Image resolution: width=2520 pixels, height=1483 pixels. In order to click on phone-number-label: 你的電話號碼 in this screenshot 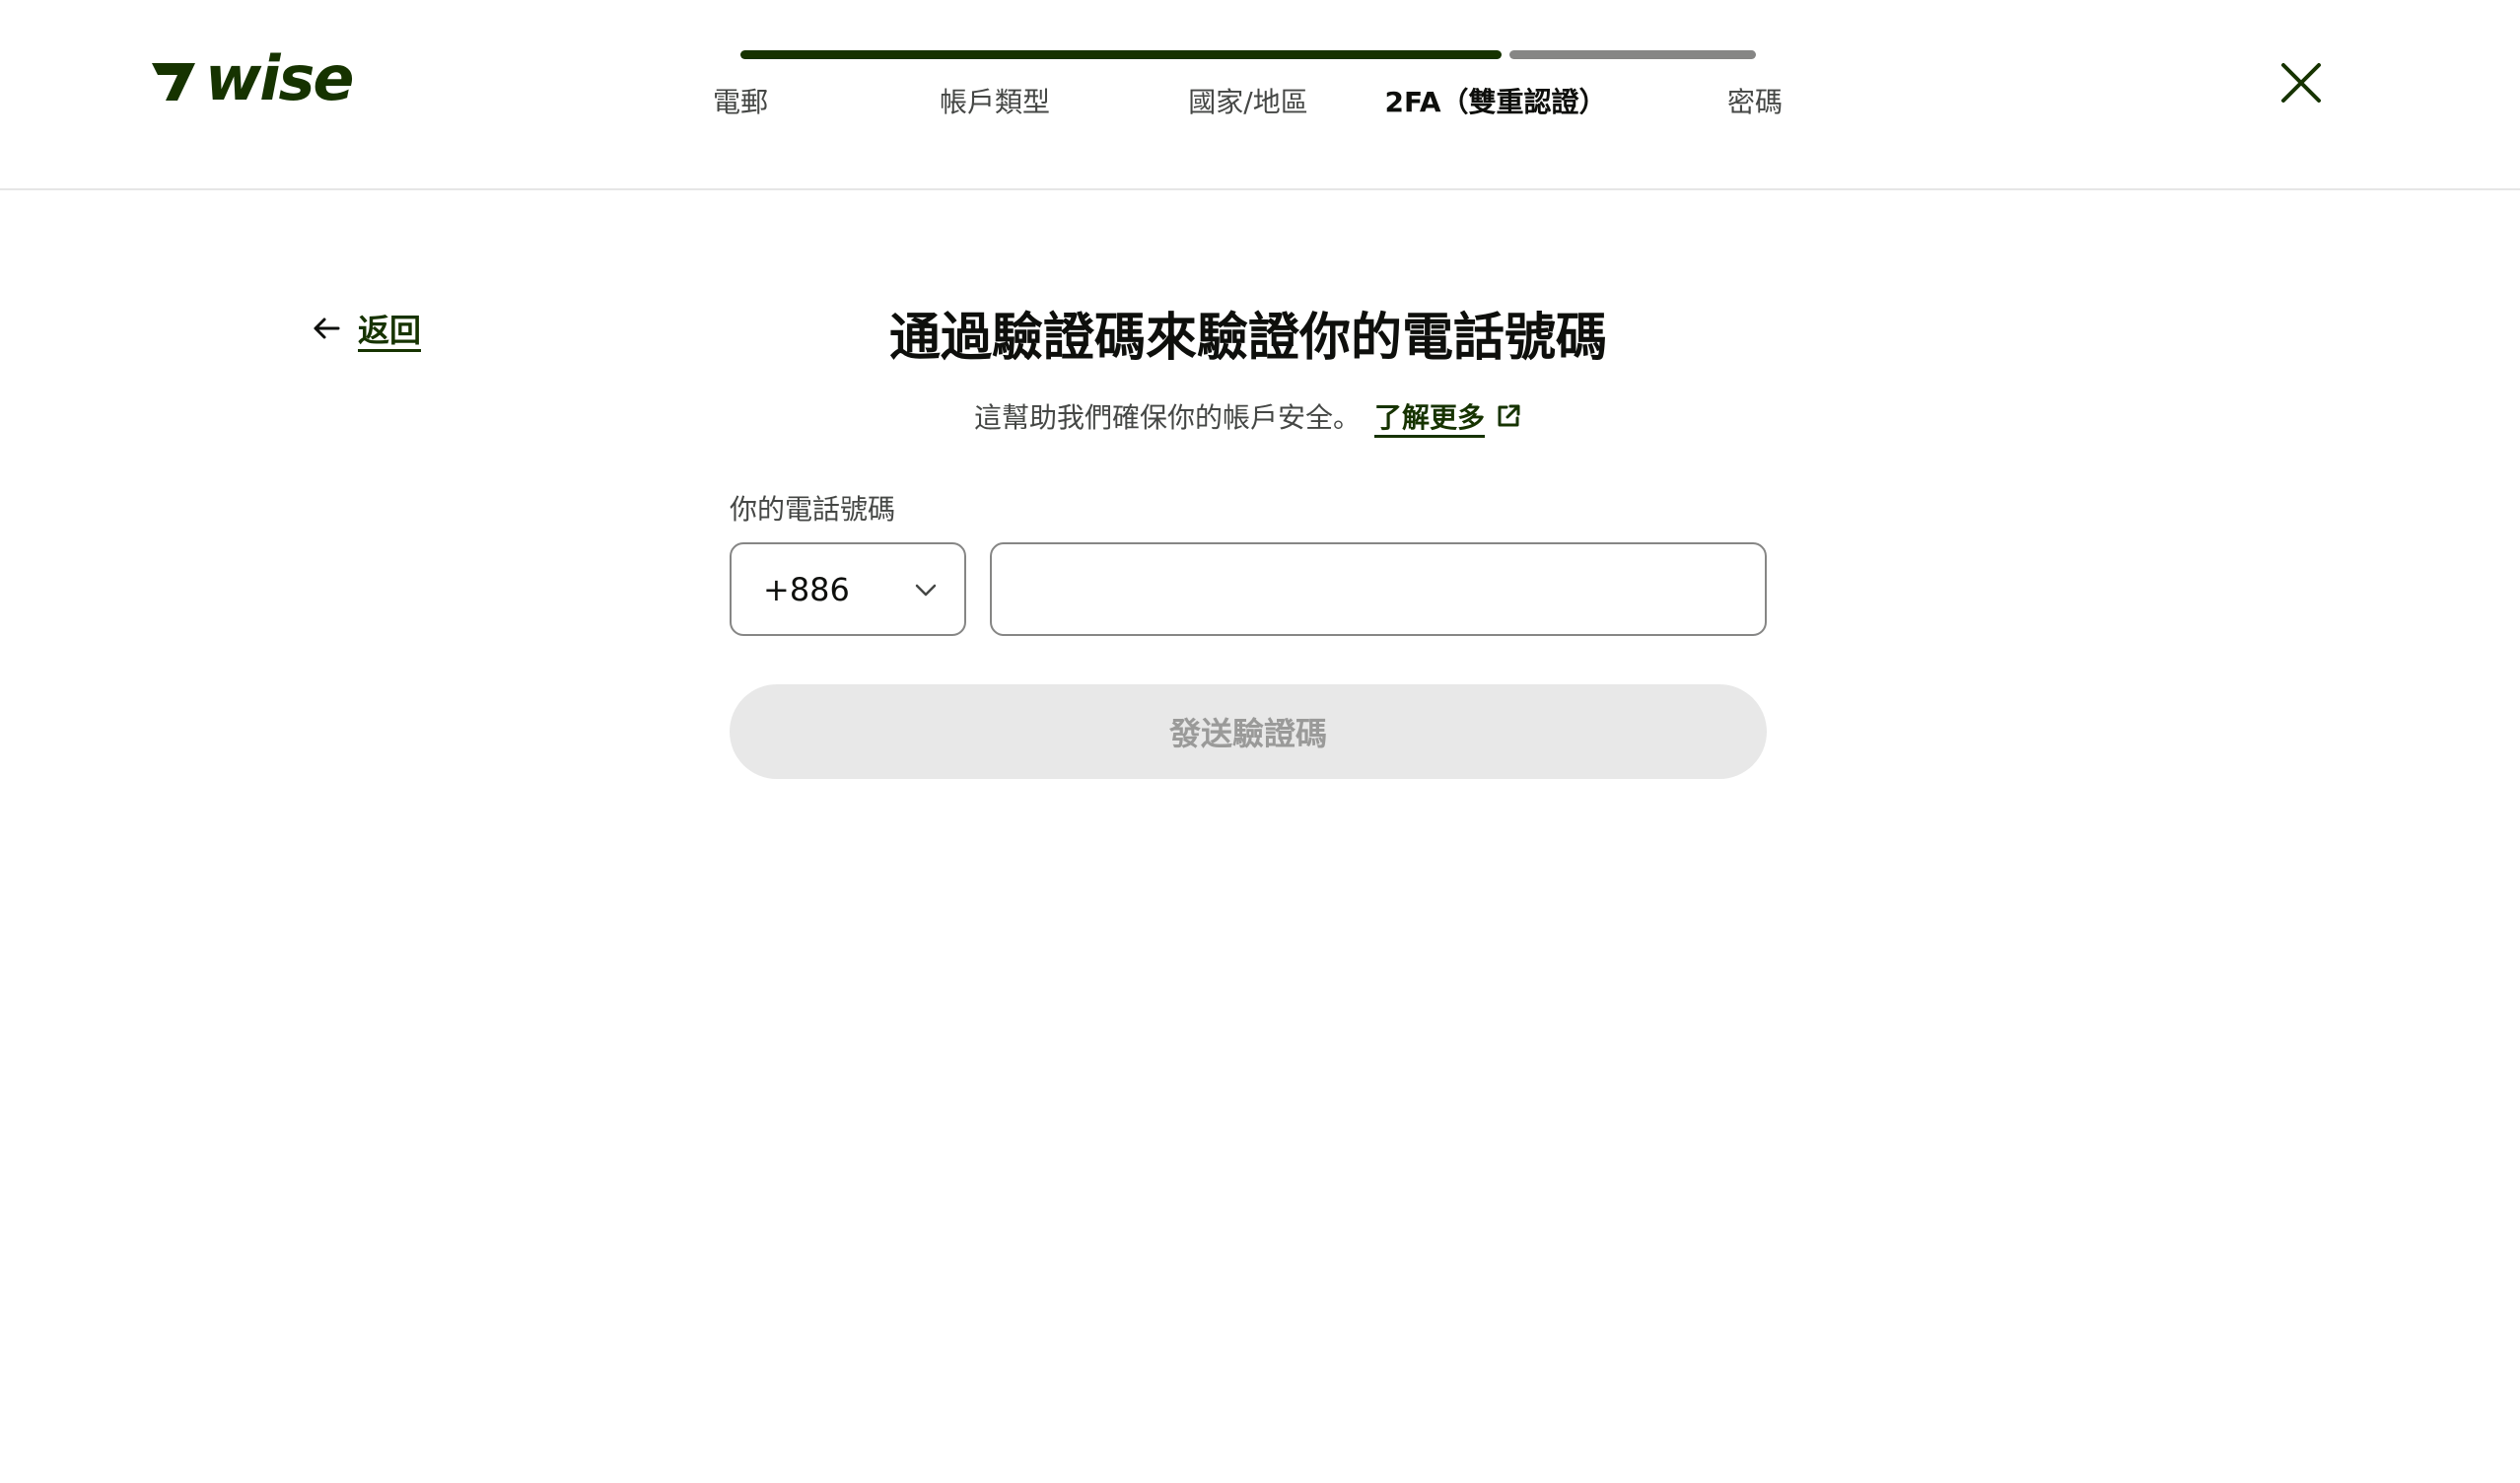, I will do `click(813, 509)`.